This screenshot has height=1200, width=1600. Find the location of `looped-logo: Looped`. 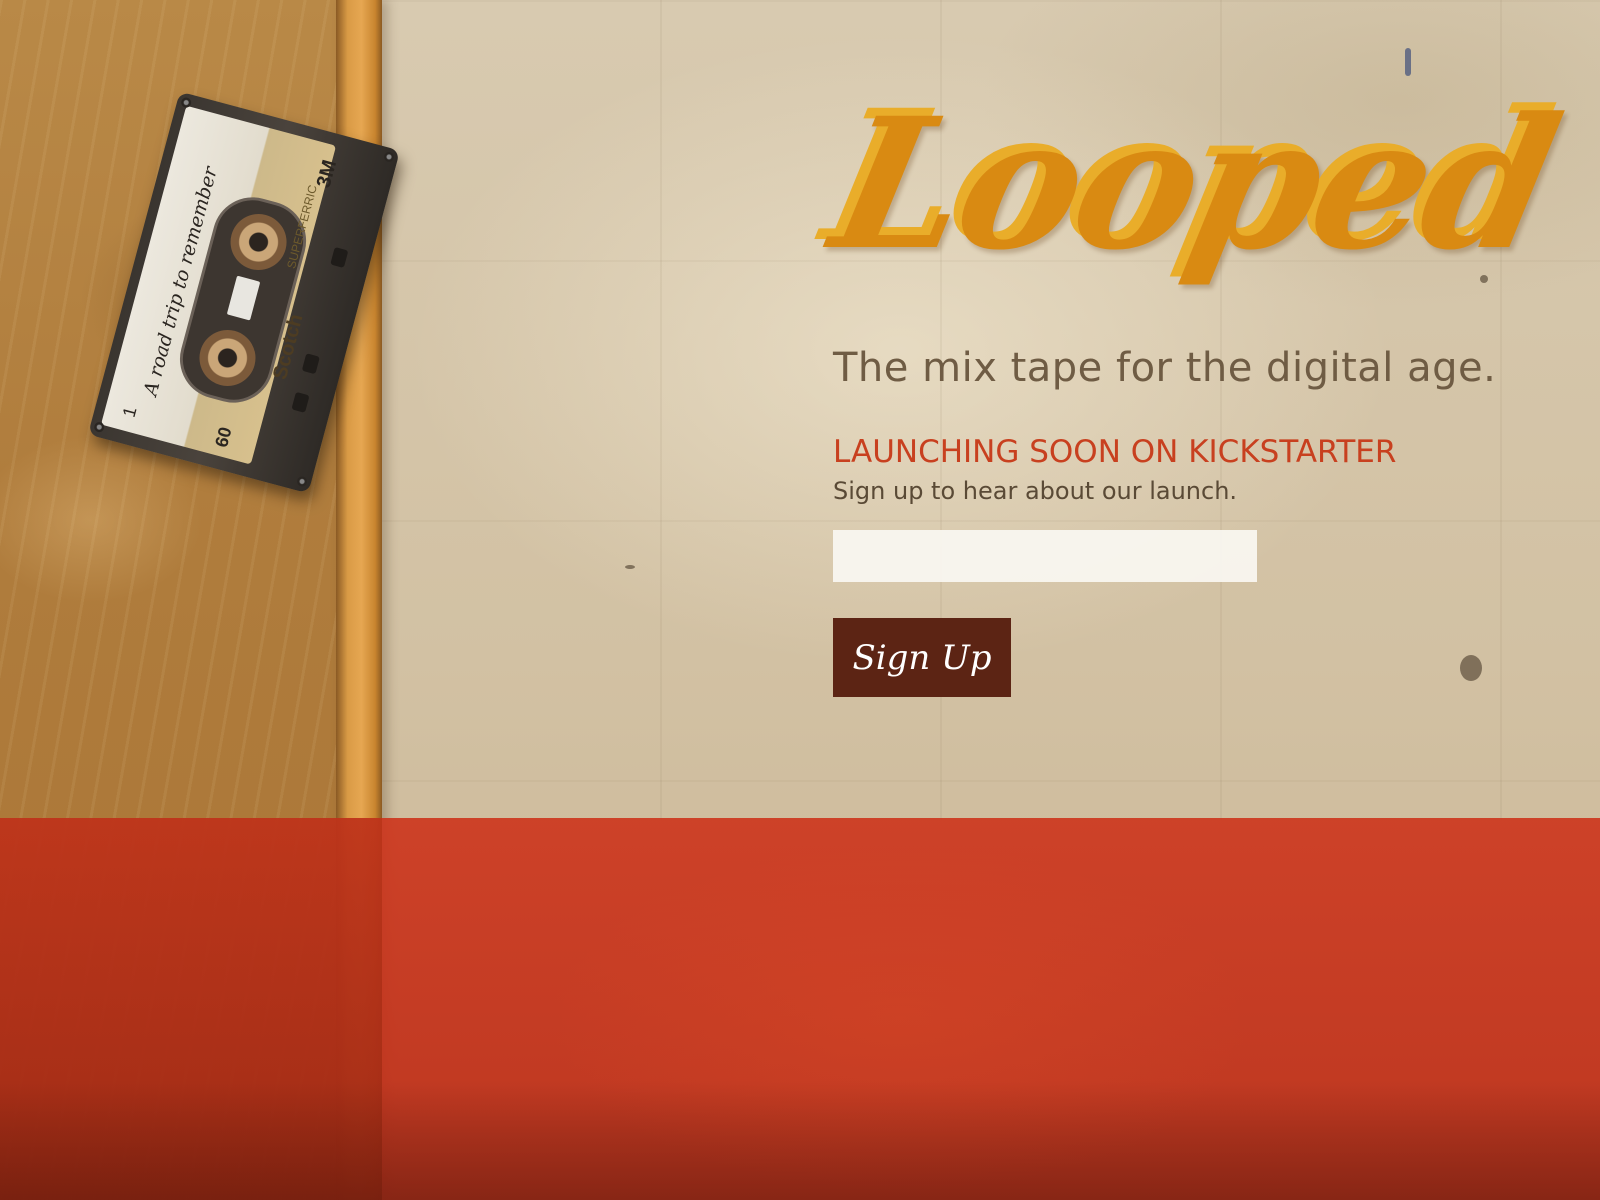

looped-logo: Looped is located at coordinates (1195, 200).